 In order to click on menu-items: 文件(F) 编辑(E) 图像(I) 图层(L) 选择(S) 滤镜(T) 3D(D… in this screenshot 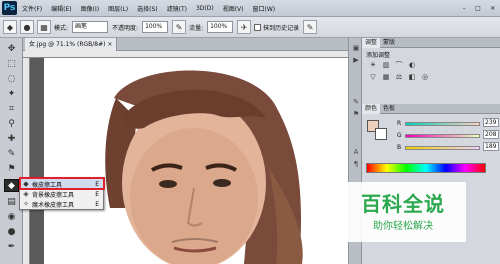, I will do `click(153, 8)`.